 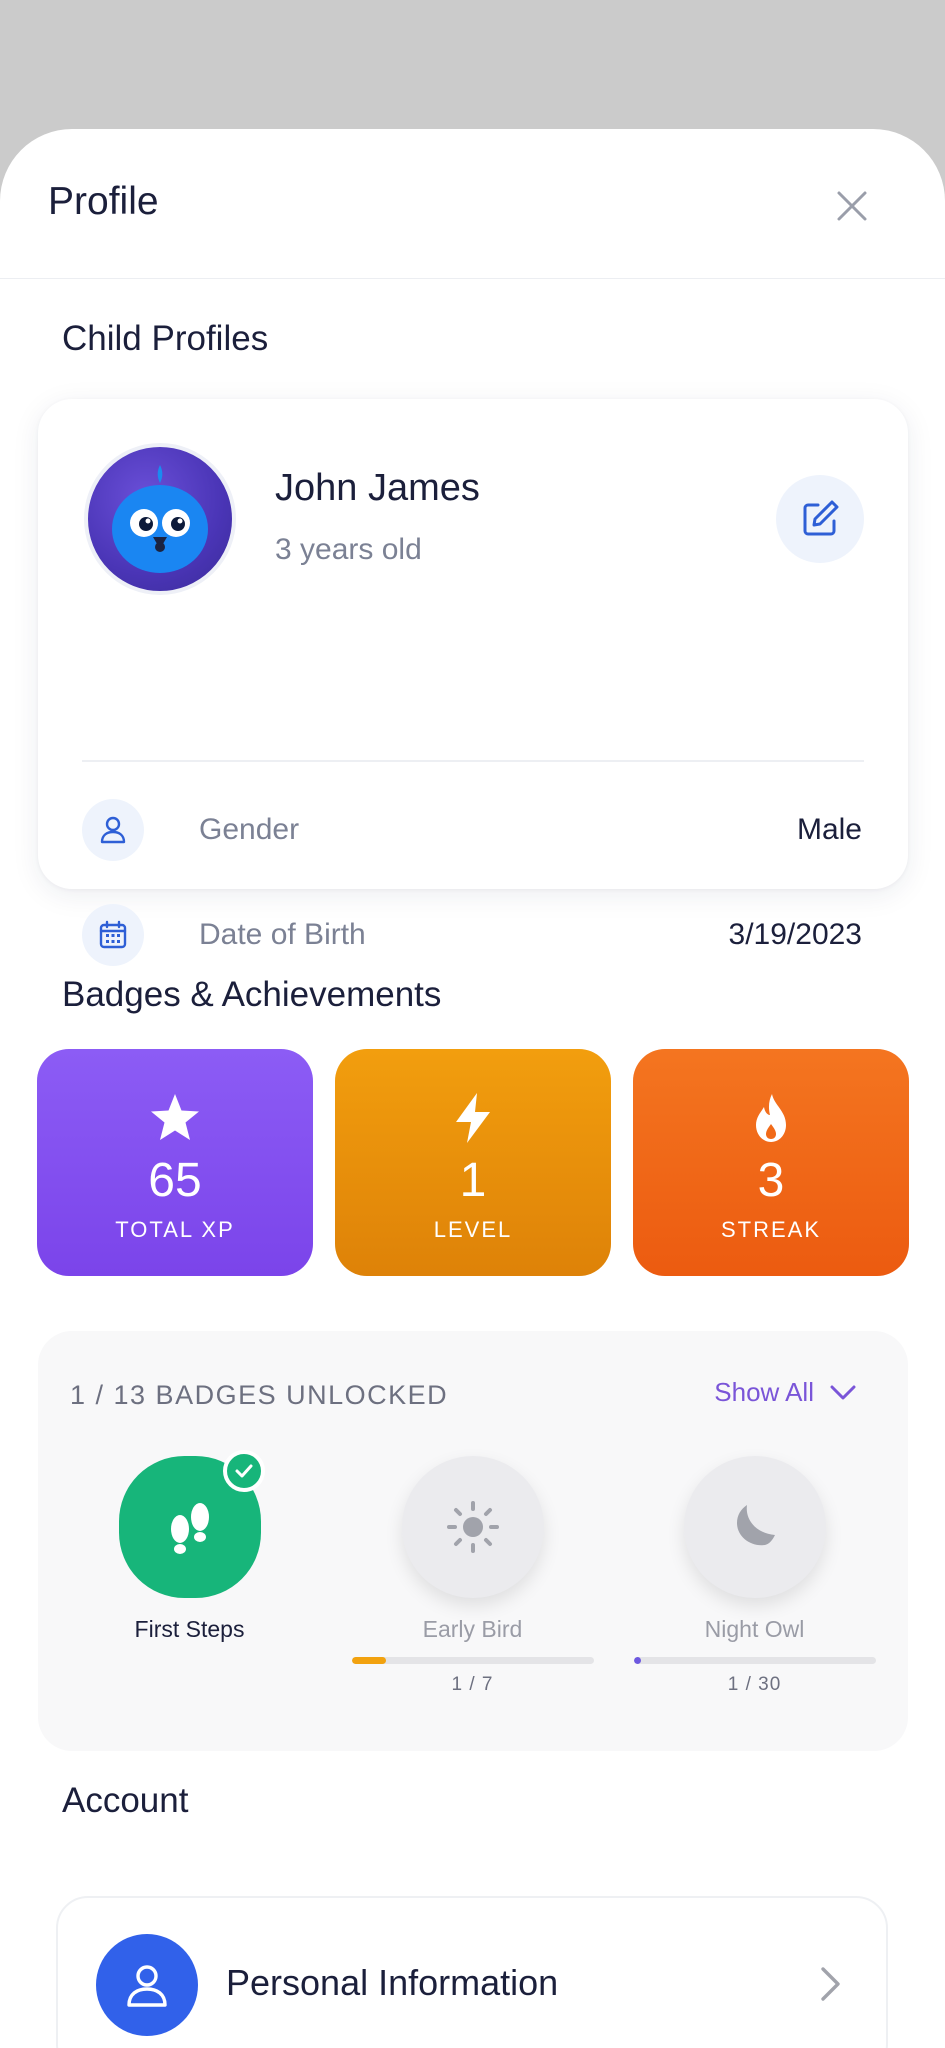 What do you see at coordinates (392, 1982) in the screenshot?
I see `personal-info-label: Personal Information` at bounding box center [392, 1982].